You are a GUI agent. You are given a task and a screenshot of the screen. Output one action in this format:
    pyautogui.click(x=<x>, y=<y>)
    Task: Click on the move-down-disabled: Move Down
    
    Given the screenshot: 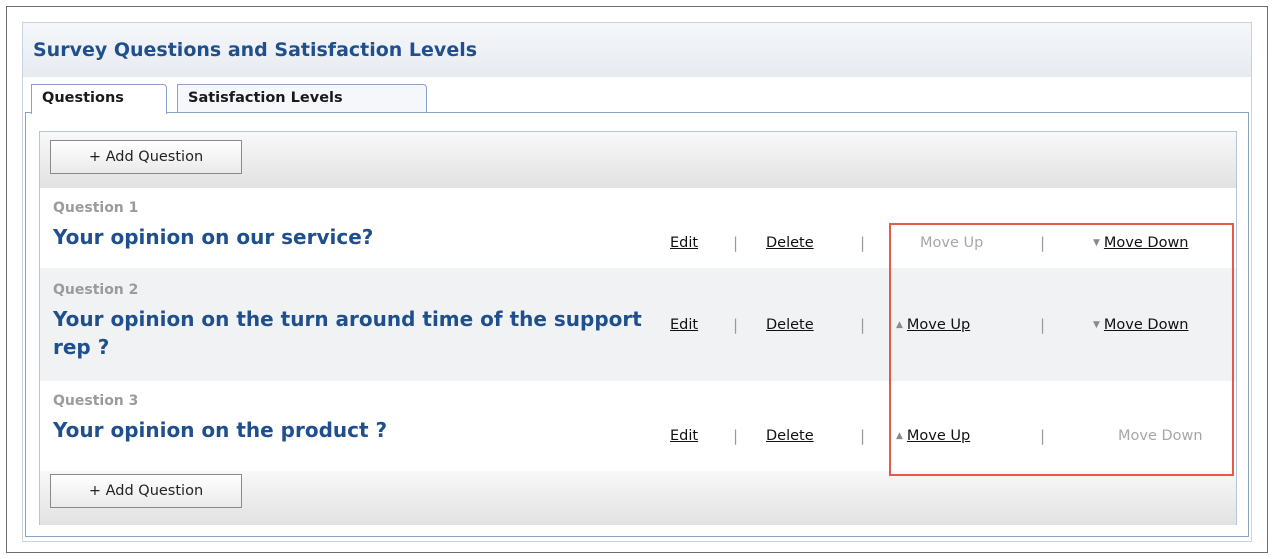 What is the action you would take?
    pyautogui.click(x=1160, y=436)
    